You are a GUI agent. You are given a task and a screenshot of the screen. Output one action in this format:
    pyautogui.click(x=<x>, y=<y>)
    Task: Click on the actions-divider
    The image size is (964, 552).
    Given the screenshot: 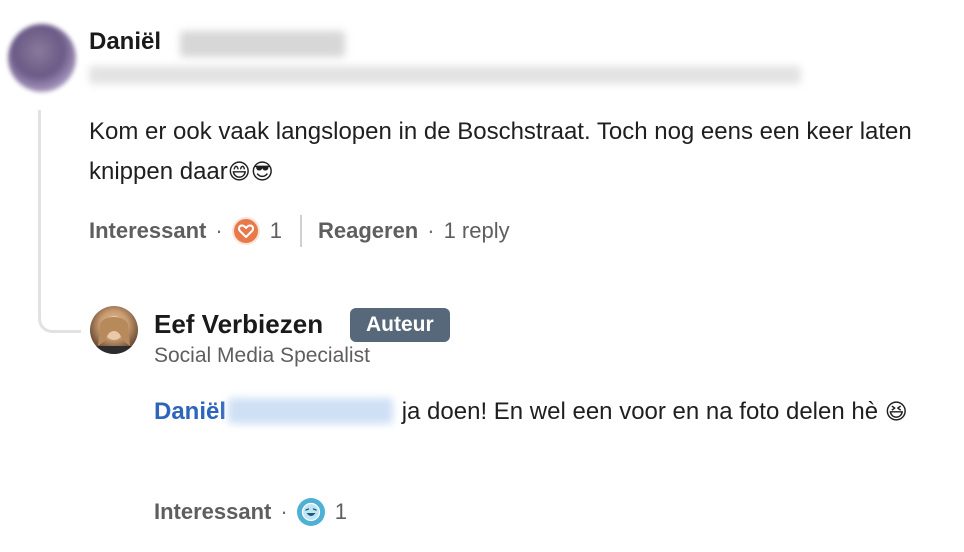 What is the action you would take?
    pyautogui.click(x=300, y=231)
    